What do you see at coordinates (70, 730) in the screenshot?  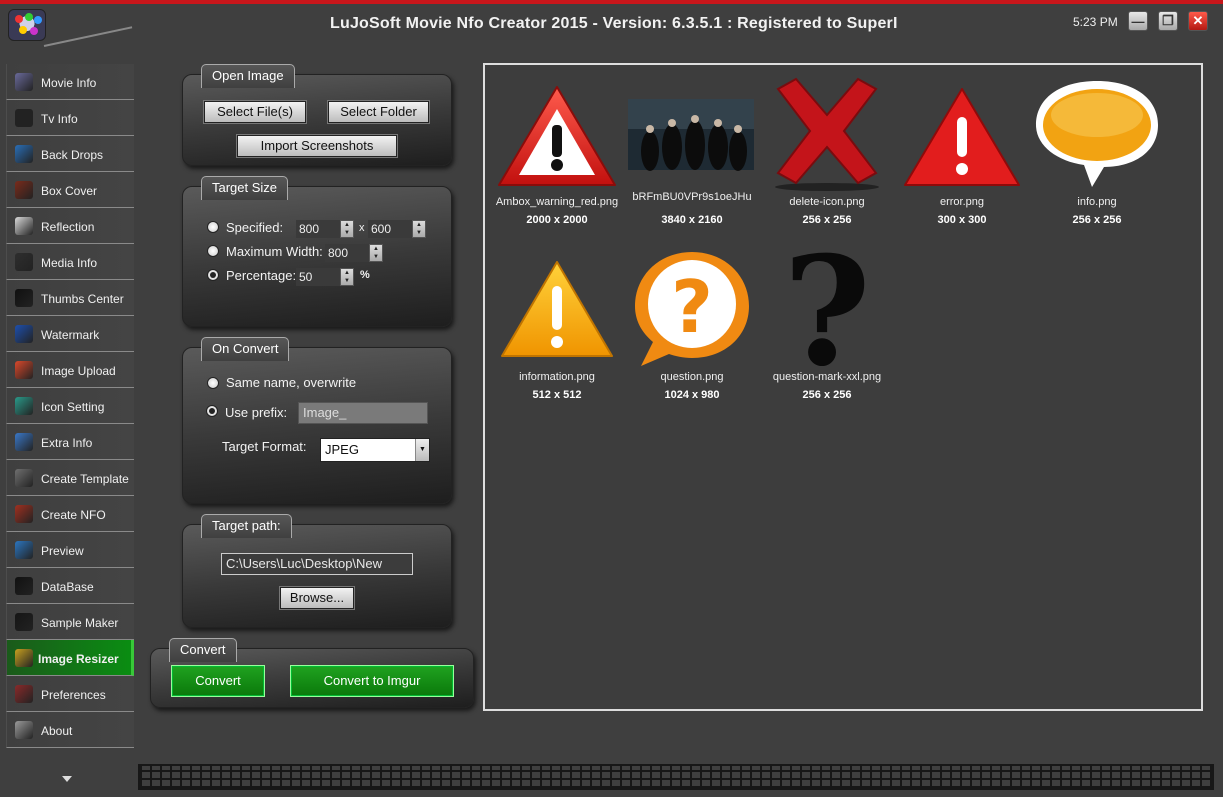 I see `sidebar-item-about: About` at bounding box center [70, 730].